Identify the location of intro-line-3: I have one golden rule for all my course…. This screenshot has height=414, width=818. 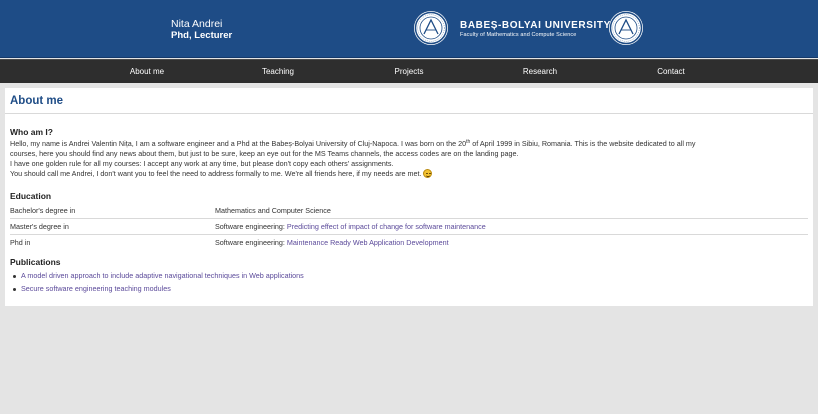
(202, 163).